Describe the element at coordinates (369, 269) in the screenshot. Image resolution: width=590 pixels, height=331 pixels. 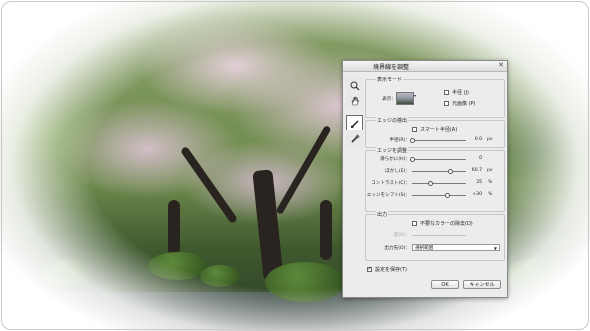
I see `remember-settings-checkbox` at that location.